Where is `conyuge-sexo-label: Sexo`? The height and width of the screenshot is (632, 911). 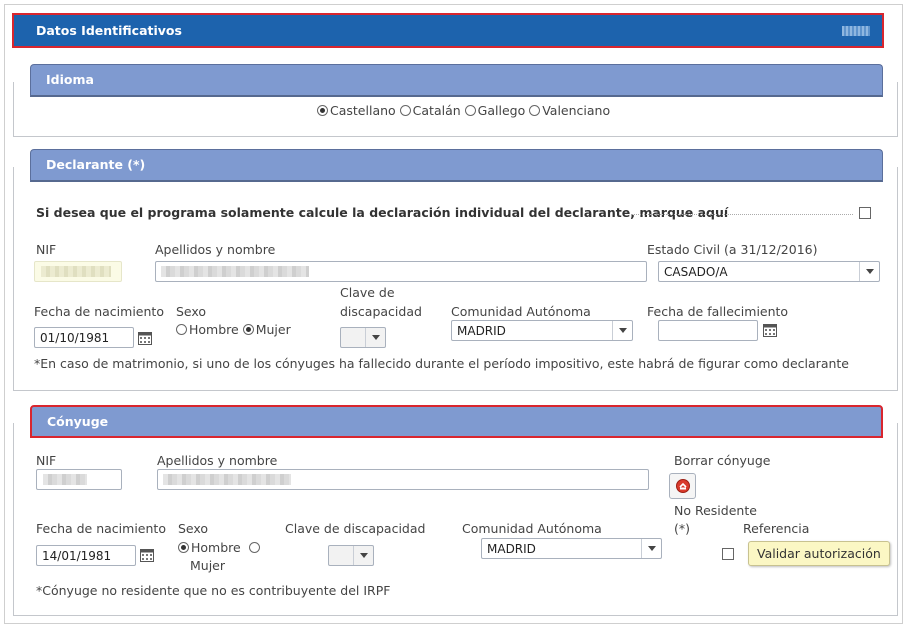
conyuge-sexo-label: Sexo is located at coordinates (193, 528).